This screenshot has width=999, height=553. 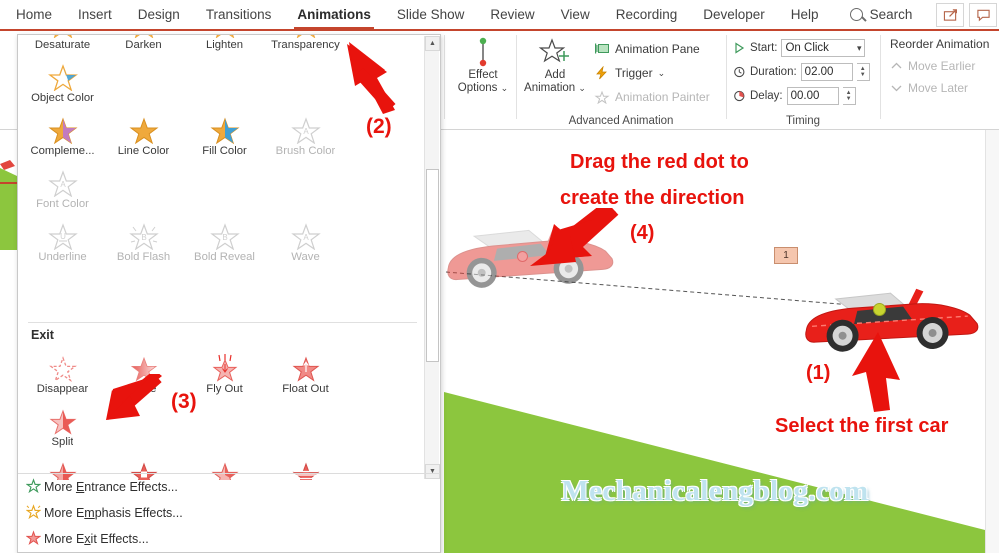 What do you see at coordinates (739, 72) in the screenshot?
I see `clock-icon` at bounding box center [739, 72].